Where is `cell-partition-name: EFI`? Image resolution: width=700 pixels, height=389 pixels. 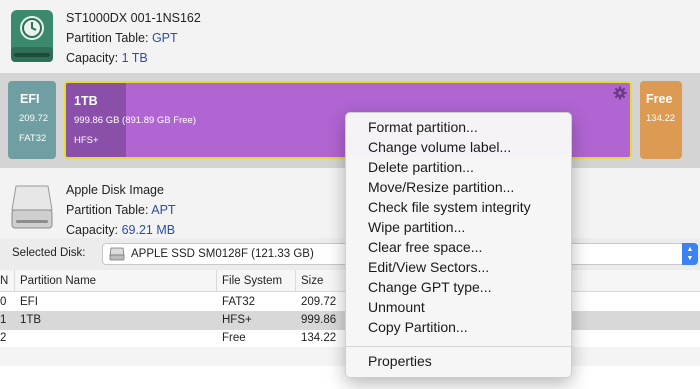
cell-partition-name: EFI is located at coordinates (29, 302).